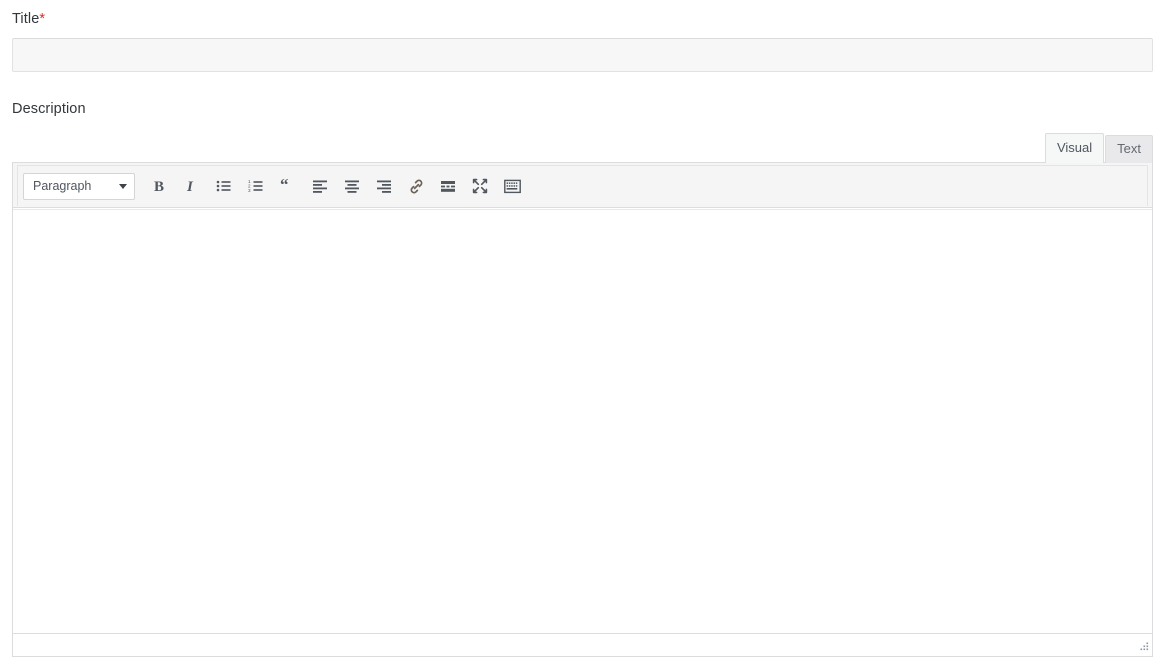 Image resolution: width=1166 pixels, height=669 pixels. I want to click on bold-button: B, so click(160, 186).